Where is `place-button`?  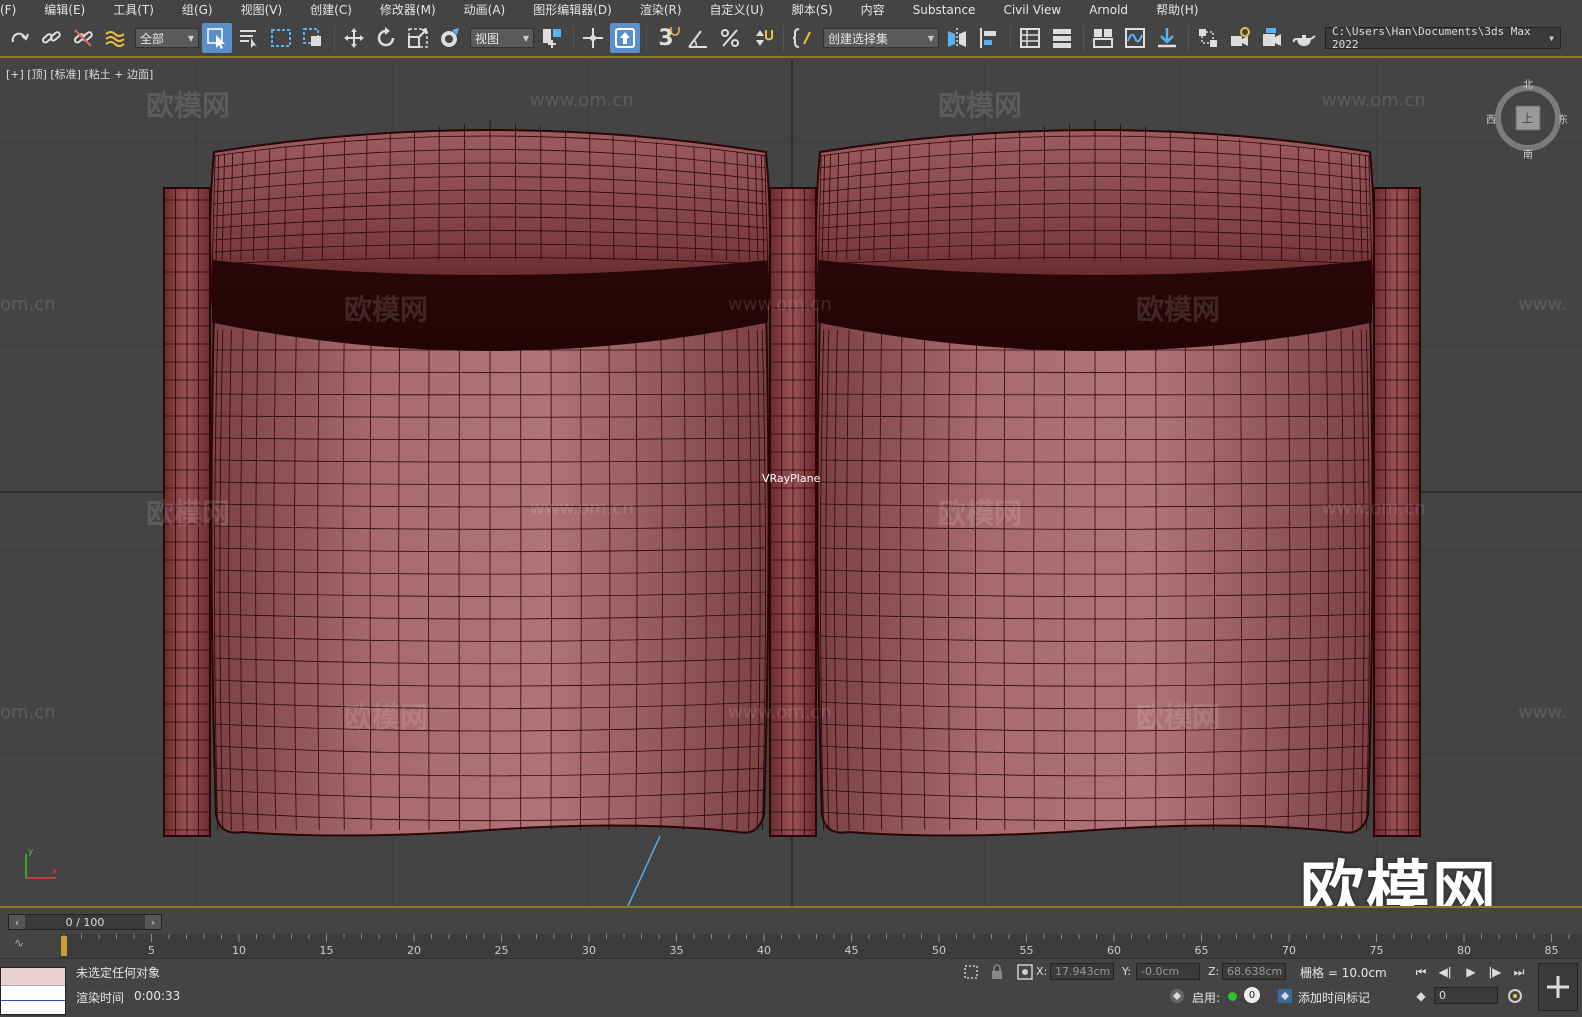
place-button is located at coordinates (450, 38).